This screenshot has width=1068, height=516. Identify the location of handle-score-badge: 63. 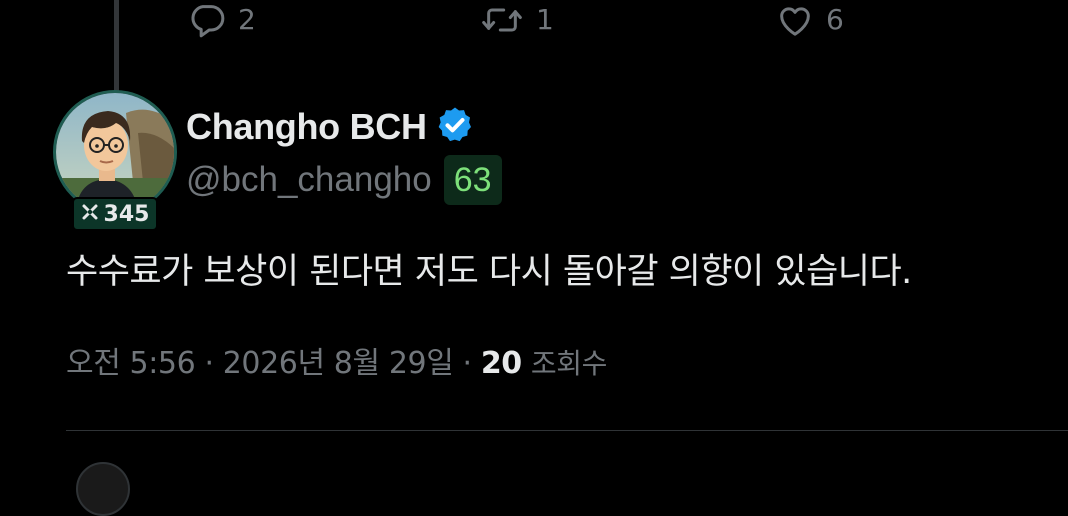
(472, 180).